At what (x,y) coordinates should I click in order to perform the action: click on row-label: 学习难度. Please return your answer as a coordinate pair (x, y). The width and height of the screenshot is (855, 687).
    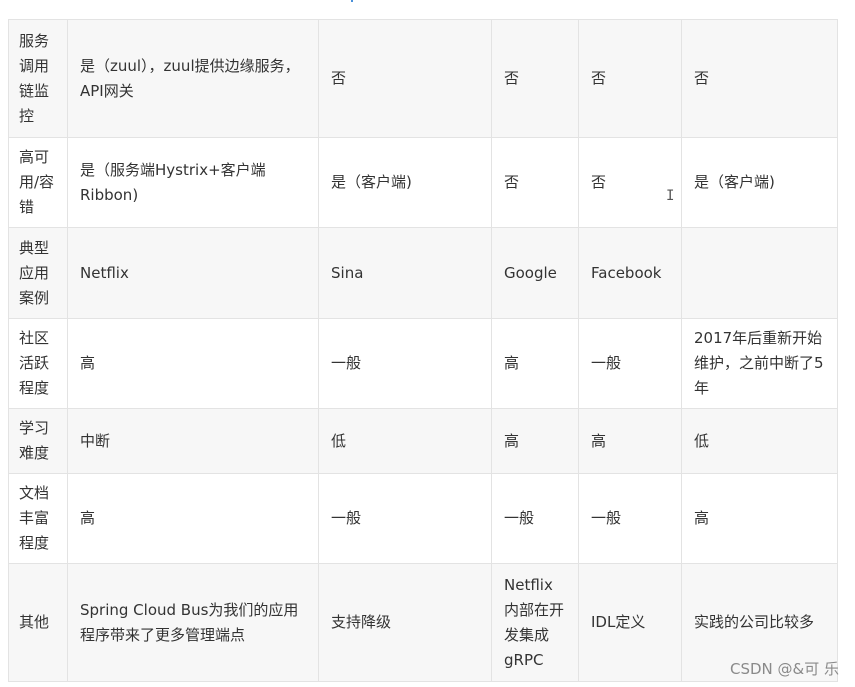
    Looking at the image, I should click on (38, 441).